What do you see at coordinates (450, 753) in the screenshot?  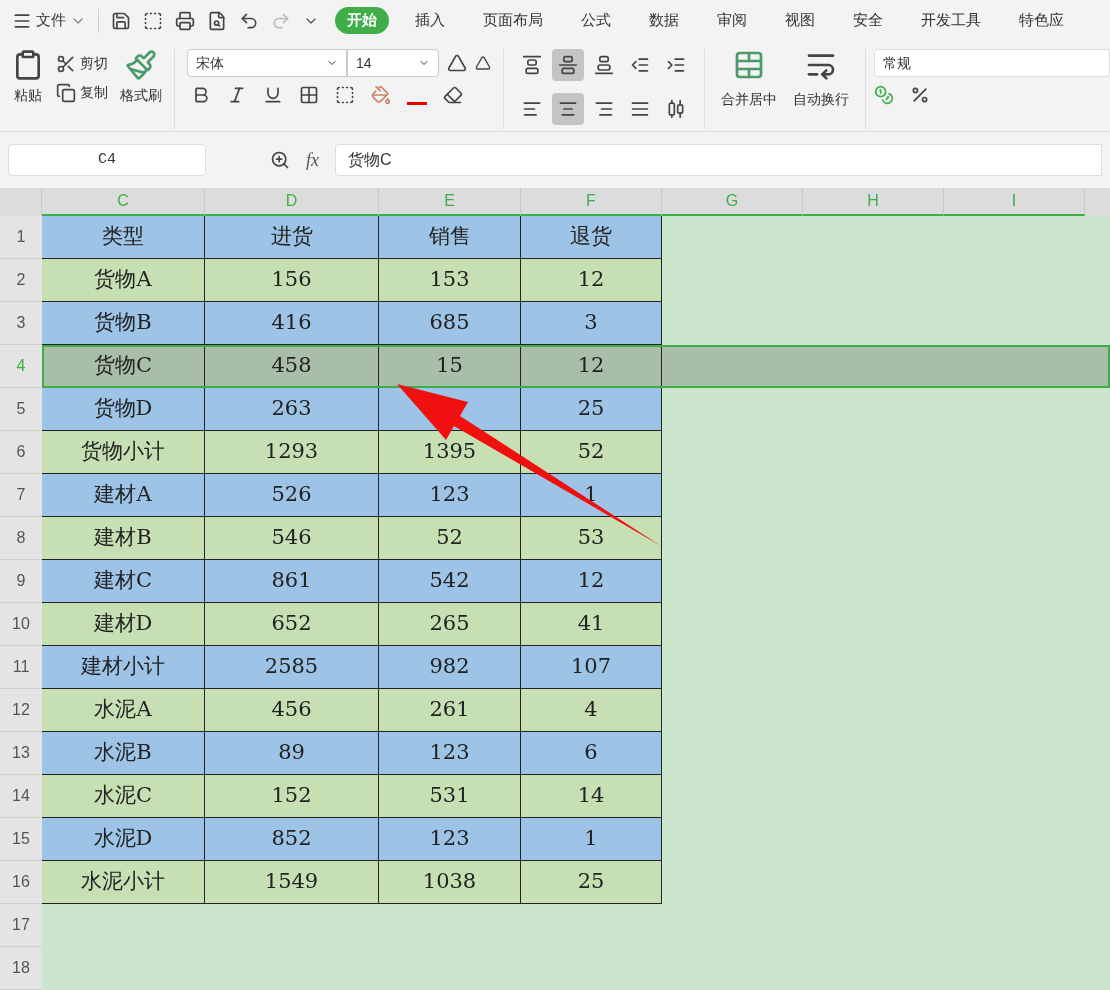 I see `table-cell: 123` at bounding box center [450, 753].